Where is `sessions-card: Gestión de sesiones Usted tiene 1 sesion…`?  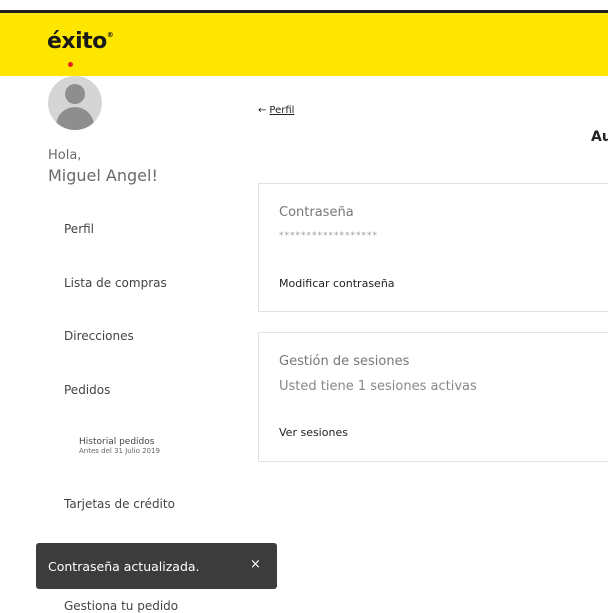
sessions-card: Gestión de sesiones Usted tiene 1 sesion… is located at coordinates (433, 397).